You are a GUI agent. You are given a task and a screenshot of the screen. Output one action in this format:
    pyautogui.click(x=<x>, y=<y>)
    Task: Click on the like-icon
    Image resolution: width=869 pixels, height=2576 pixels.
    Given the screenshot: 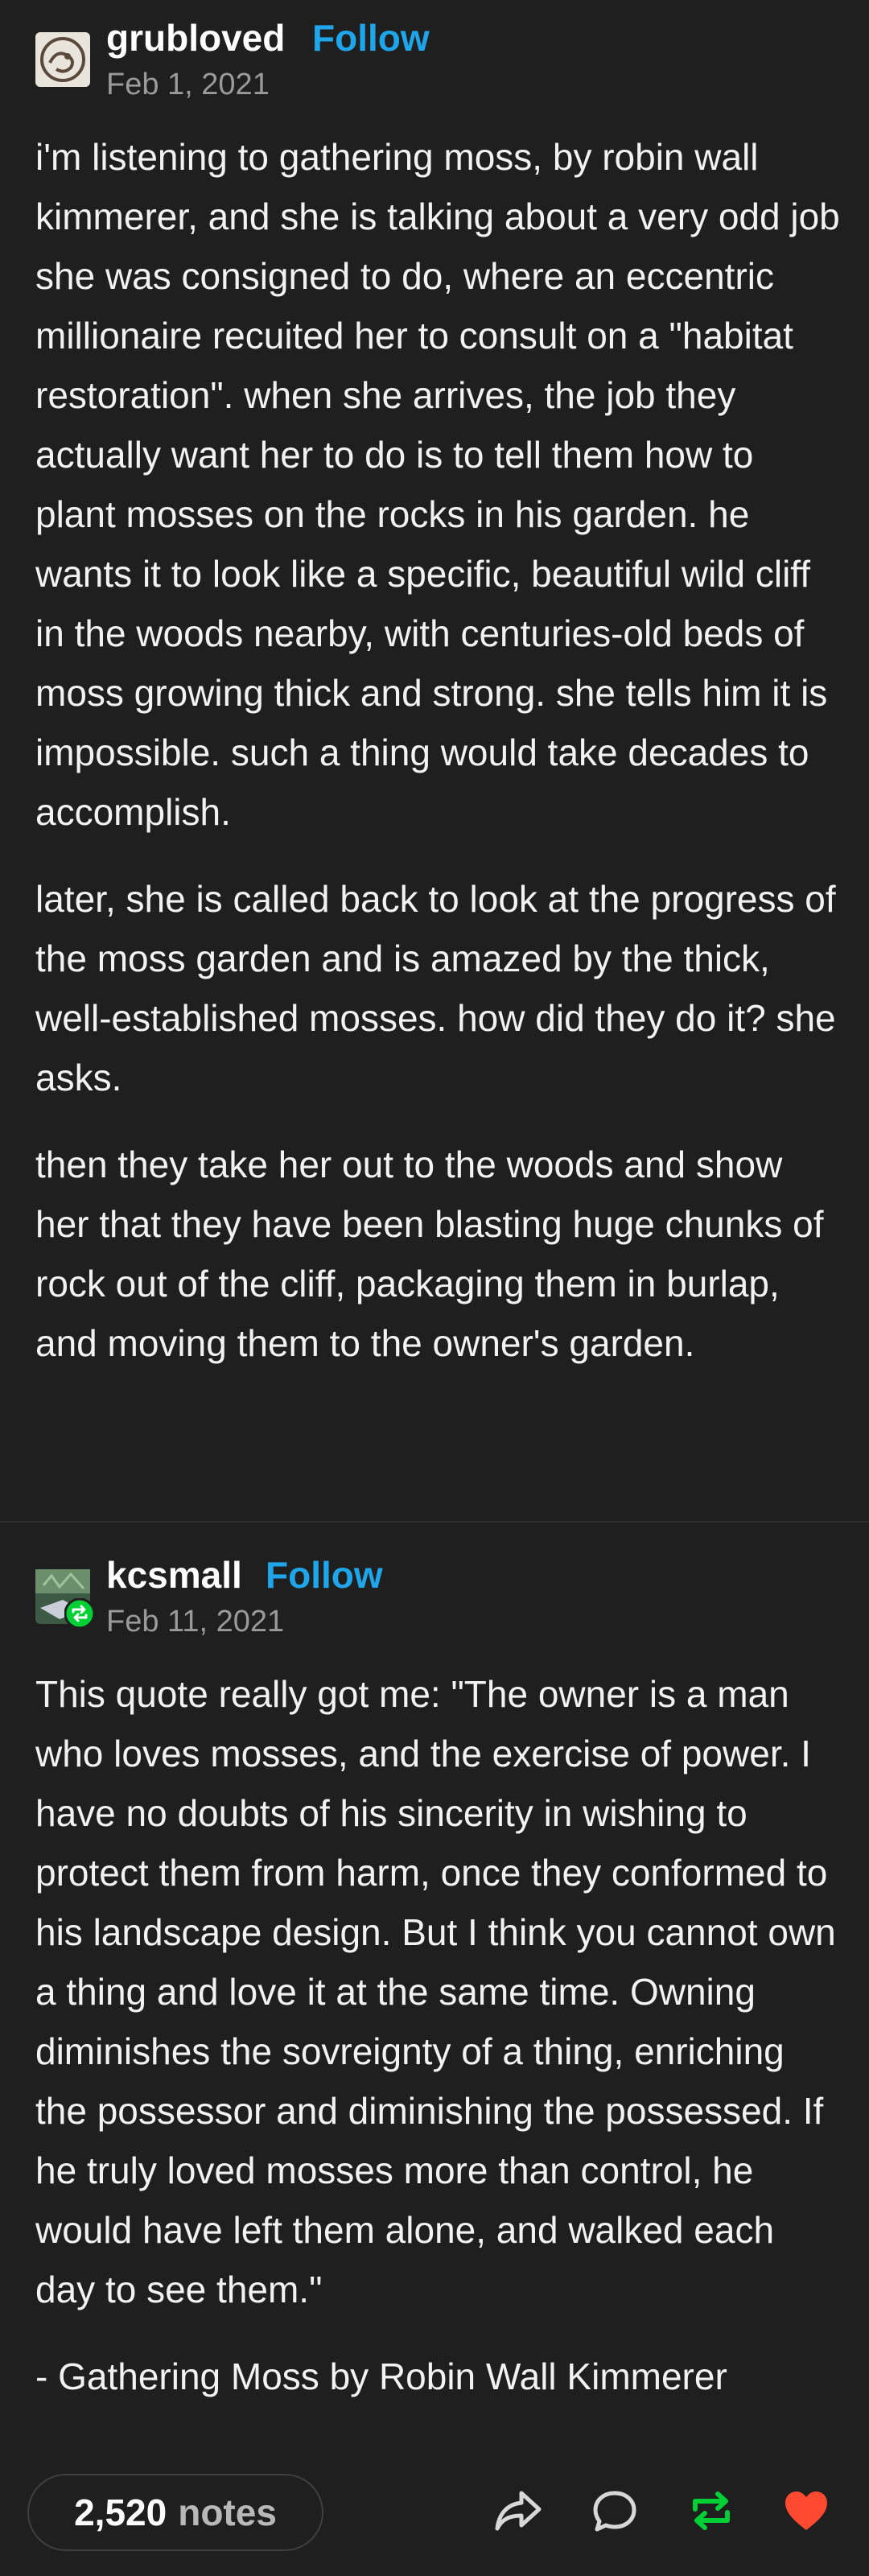 What is the action you would take?
    pyautogui.click(x=806, y=2511)
    